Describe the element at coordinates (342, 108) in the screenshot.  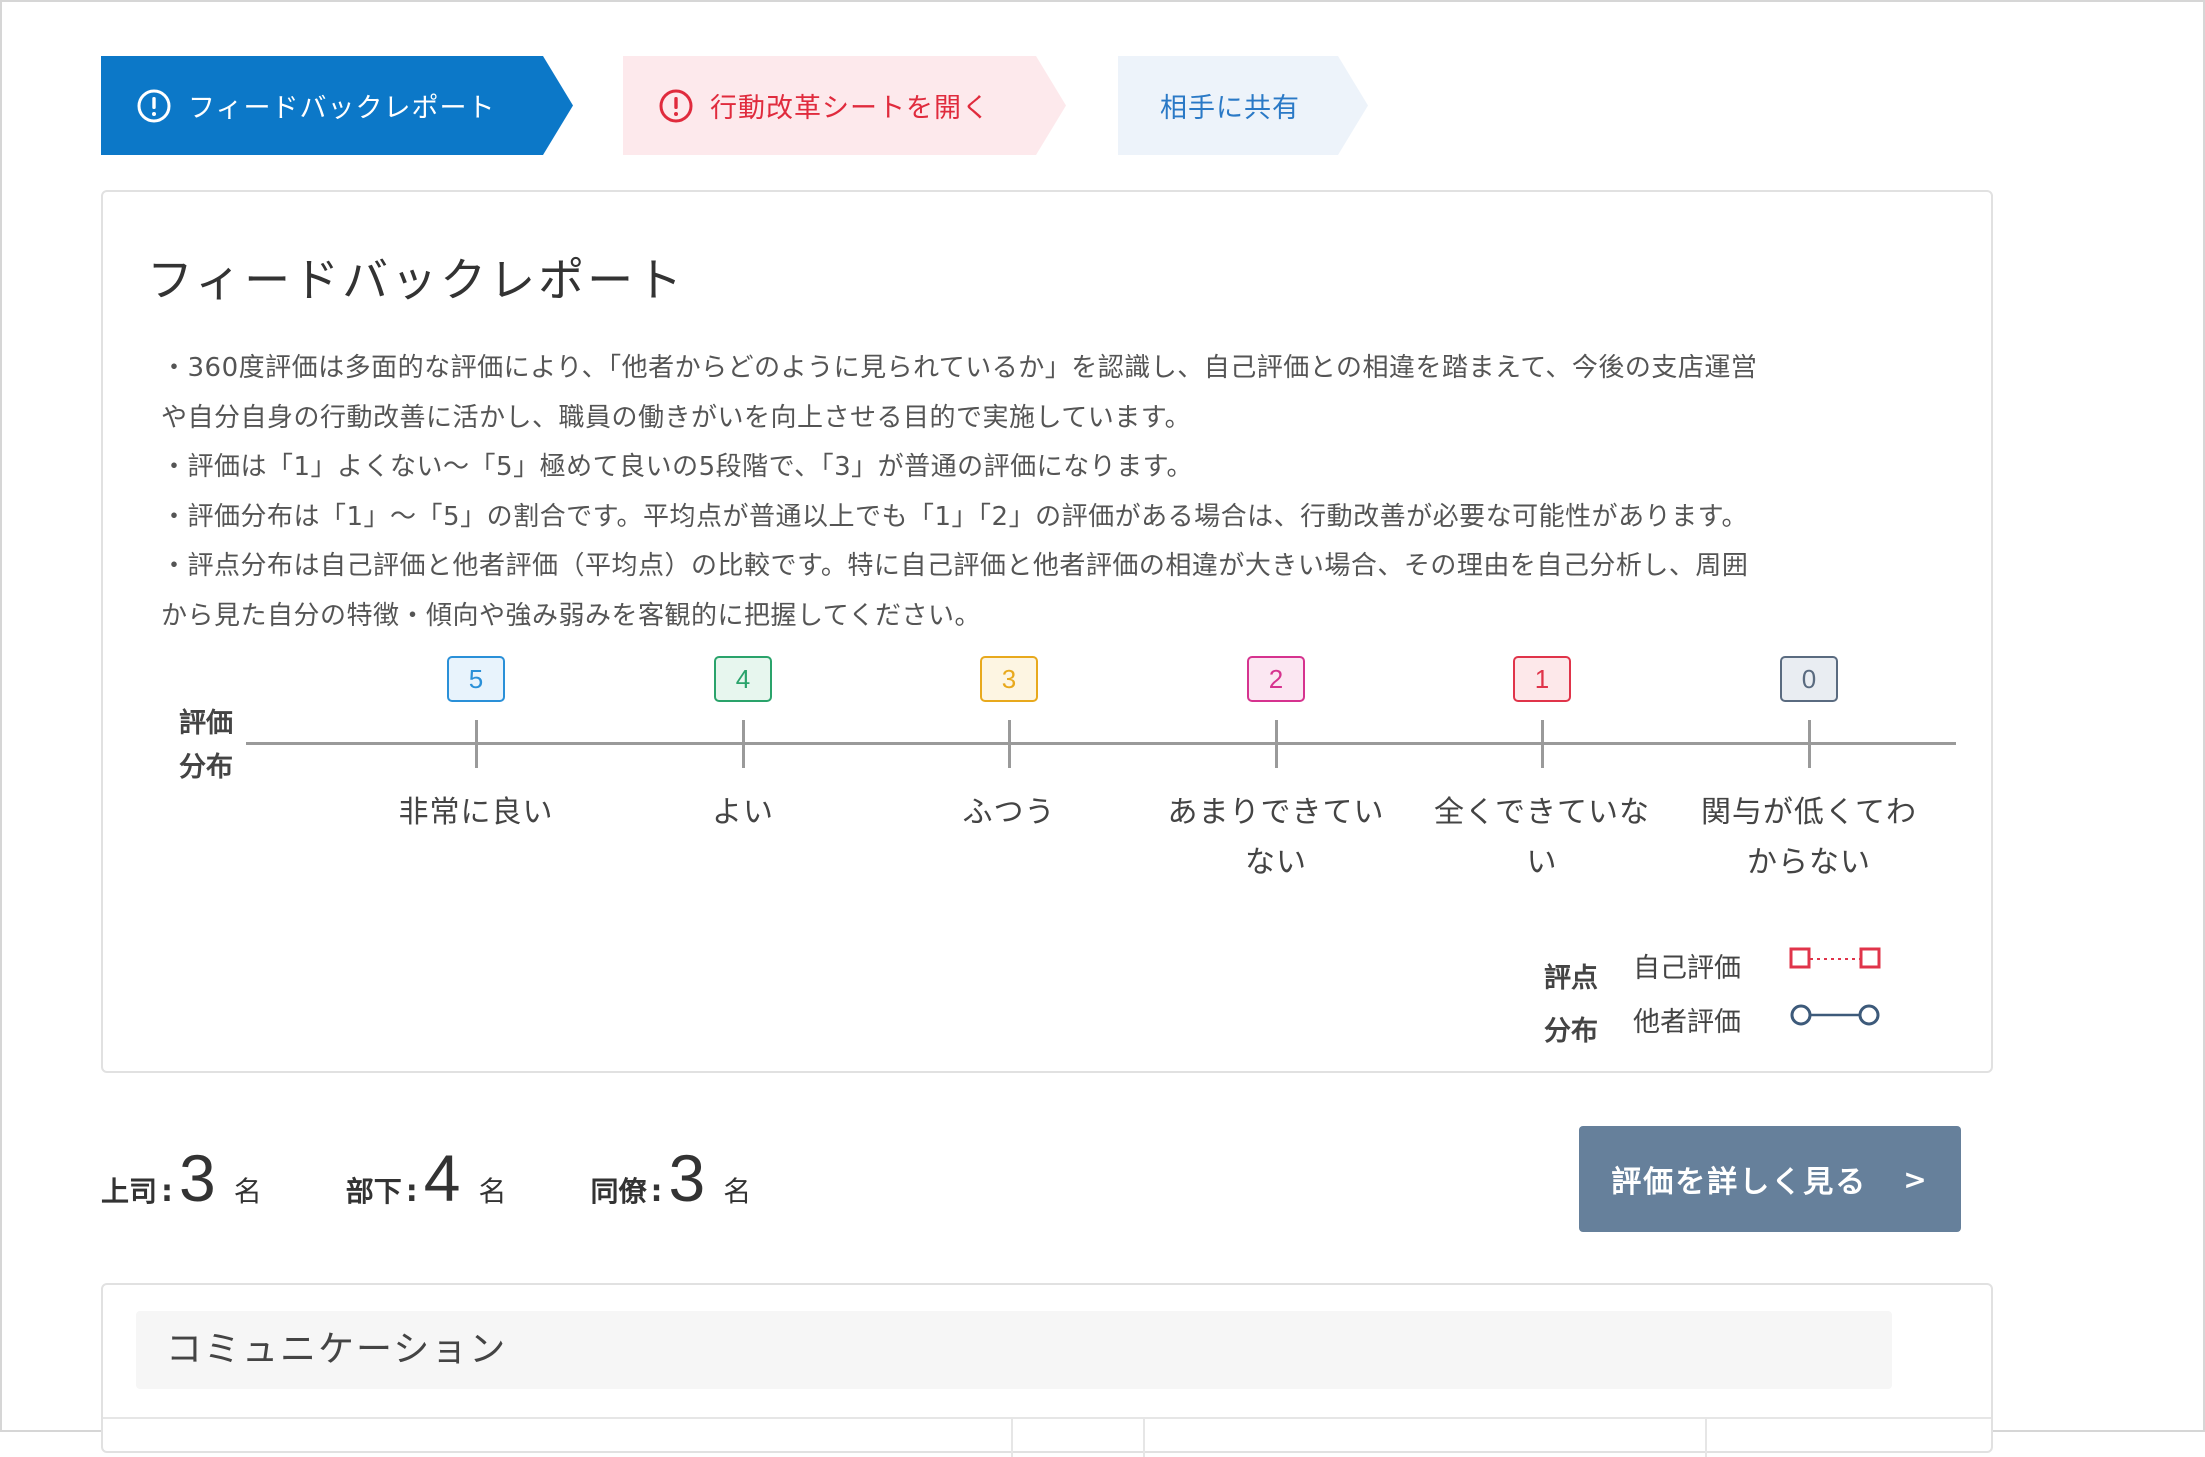
I see `step-label: フィードバックレポート` at that location.